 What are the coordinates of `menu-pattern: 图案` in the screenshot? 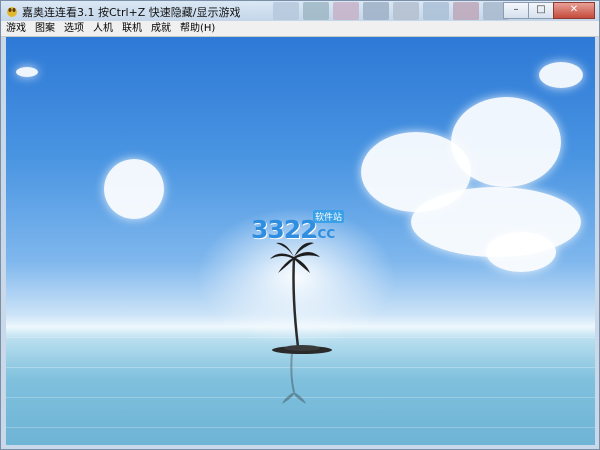 It's located at (44, 28).